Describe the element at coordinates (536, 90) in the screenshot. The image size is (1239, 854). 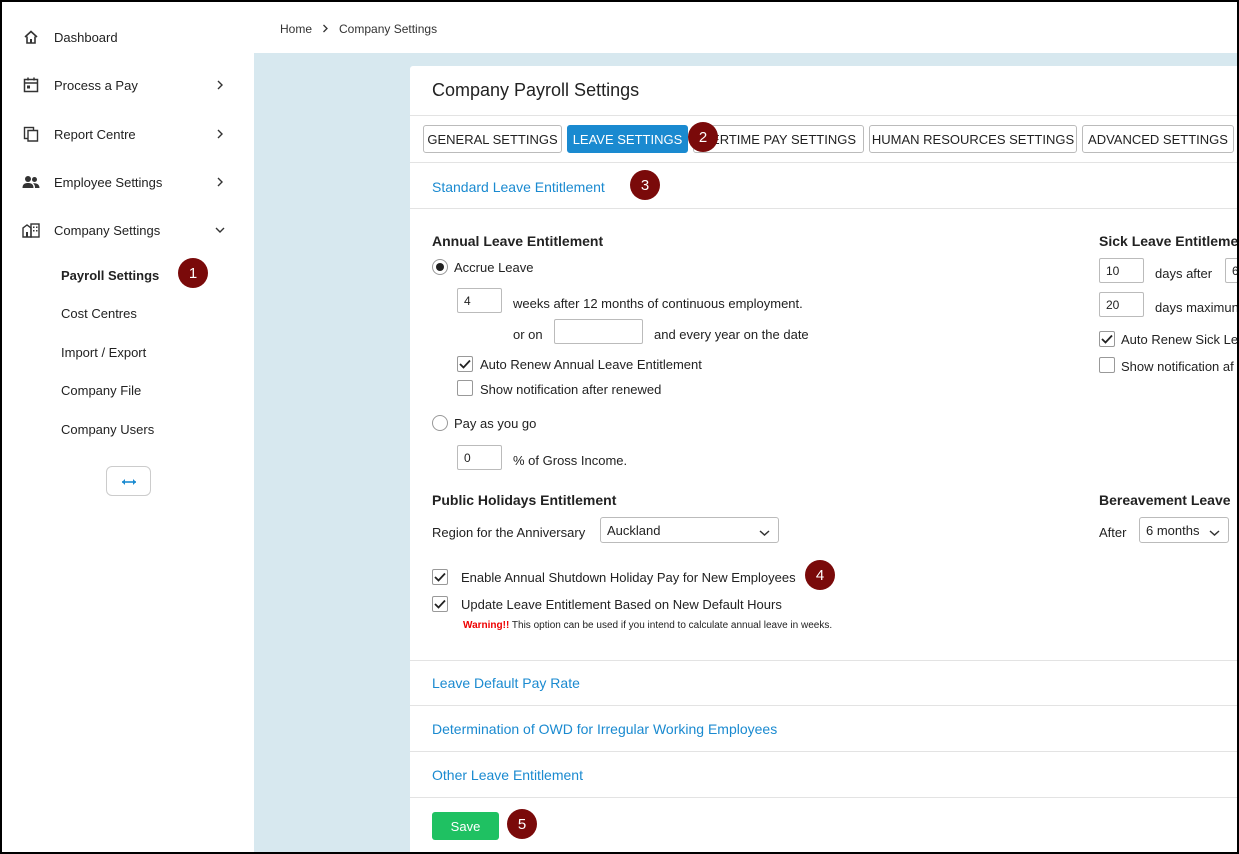
I see `page-title: Company Payroll Settings` at that location.